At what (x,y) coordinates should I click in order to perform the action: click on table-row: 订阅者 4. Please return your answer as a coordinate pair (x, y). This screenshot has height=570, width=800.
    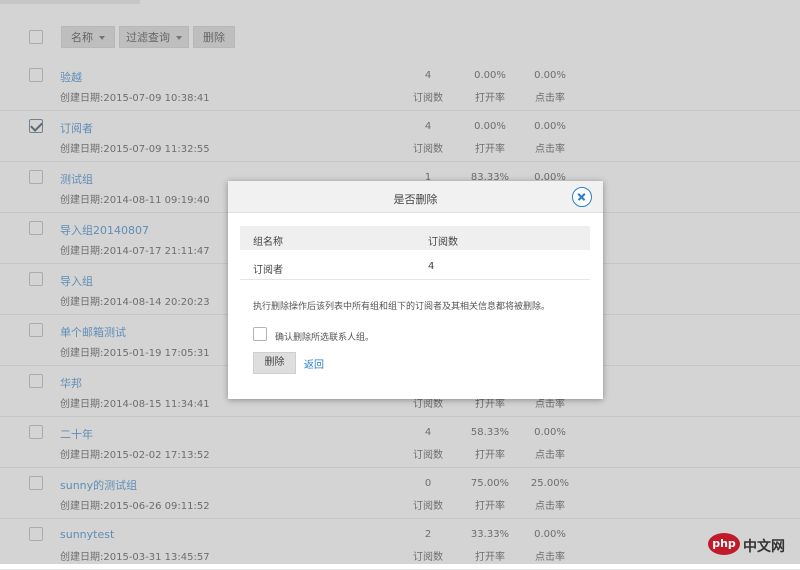
    Looking at the image, I should click on (415, 266).